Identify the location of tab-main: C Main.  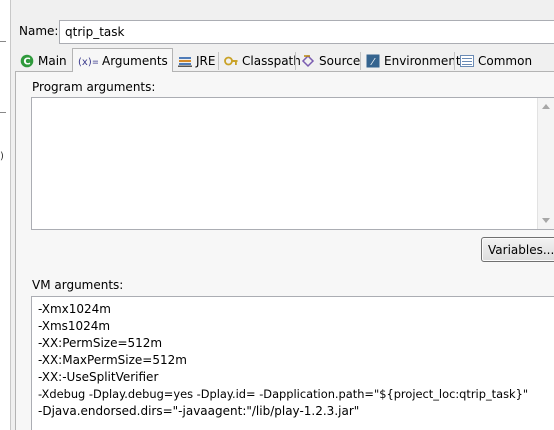
(43, 61).